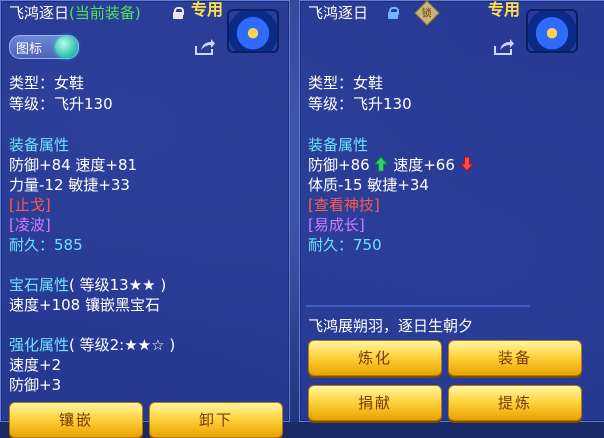 This screenshot has height=438, width=604. I want to click on item-name: 飞鸿逐日(当前装备), so click(75, 13).